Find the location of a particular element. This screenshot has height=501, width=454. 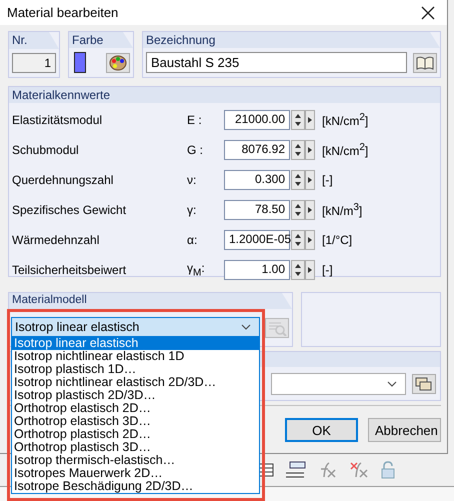

value-field: 8076.92 is located at coordinates (257, 150).